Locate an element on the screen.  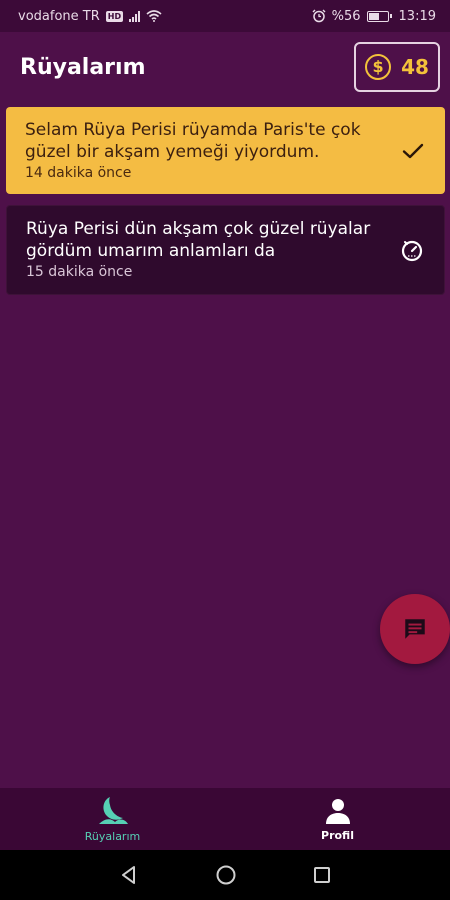
chat-icon is located at coordinates (415, 629).